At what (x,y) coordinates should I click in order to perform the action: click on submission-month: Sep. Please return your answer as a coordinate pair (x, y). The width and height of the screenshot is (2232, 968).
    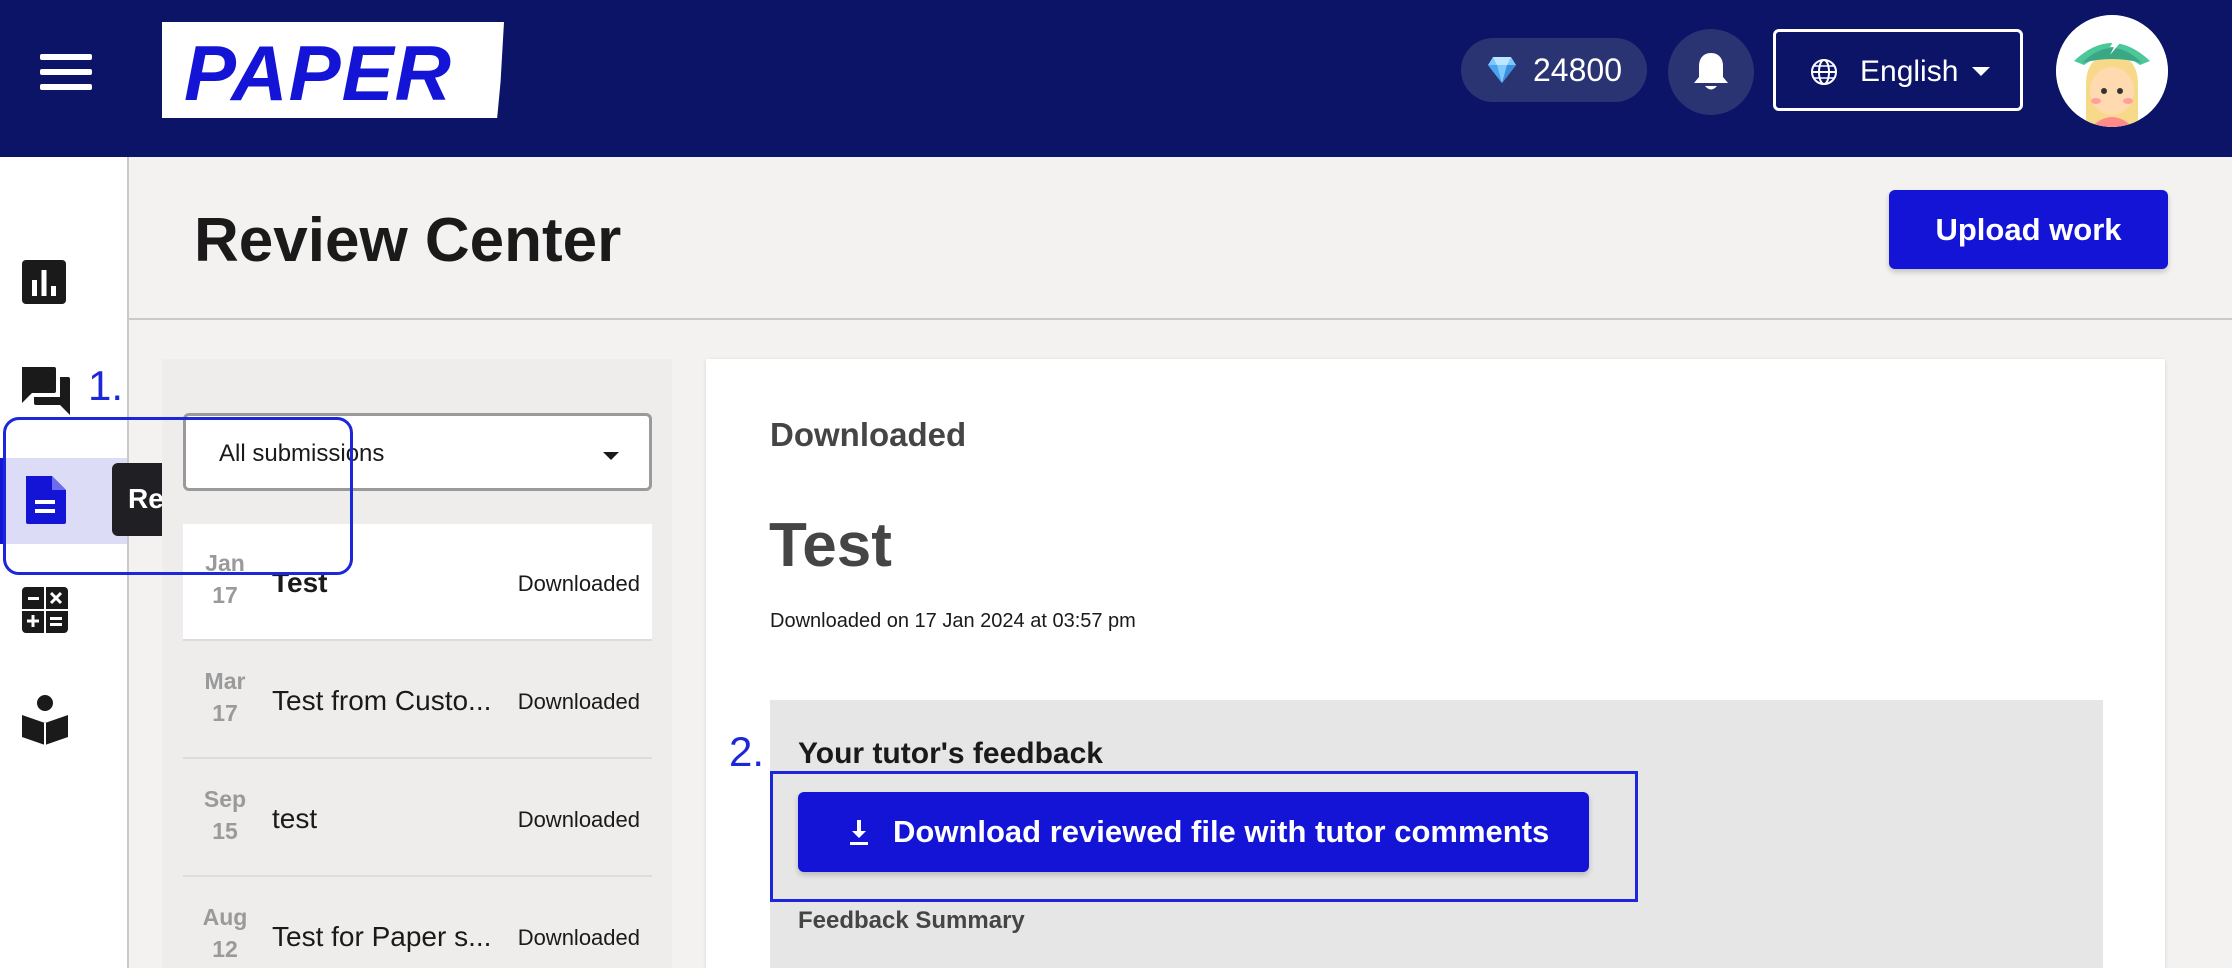
    Looking at the image, I should click on (225, 799).